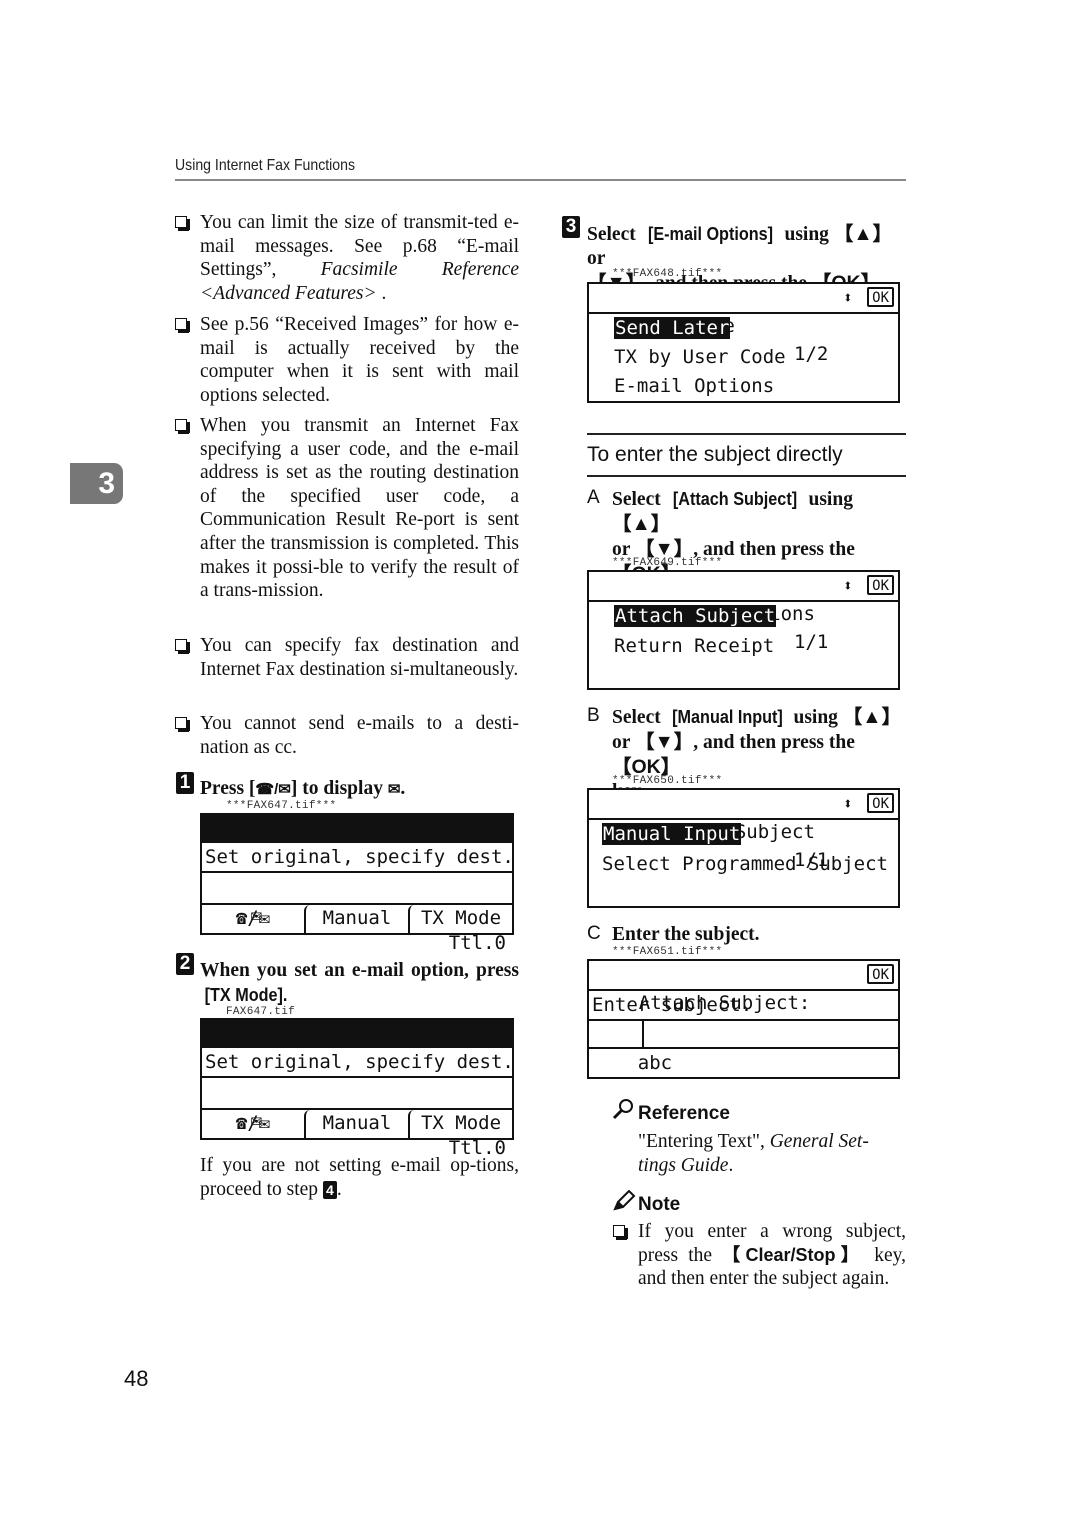 This screenshot has height=1528, width=1080. What do you see at coordinates (96, 483) in the screenshot?
I see `chapter-tab: 3` at bounding box center [96, 483].